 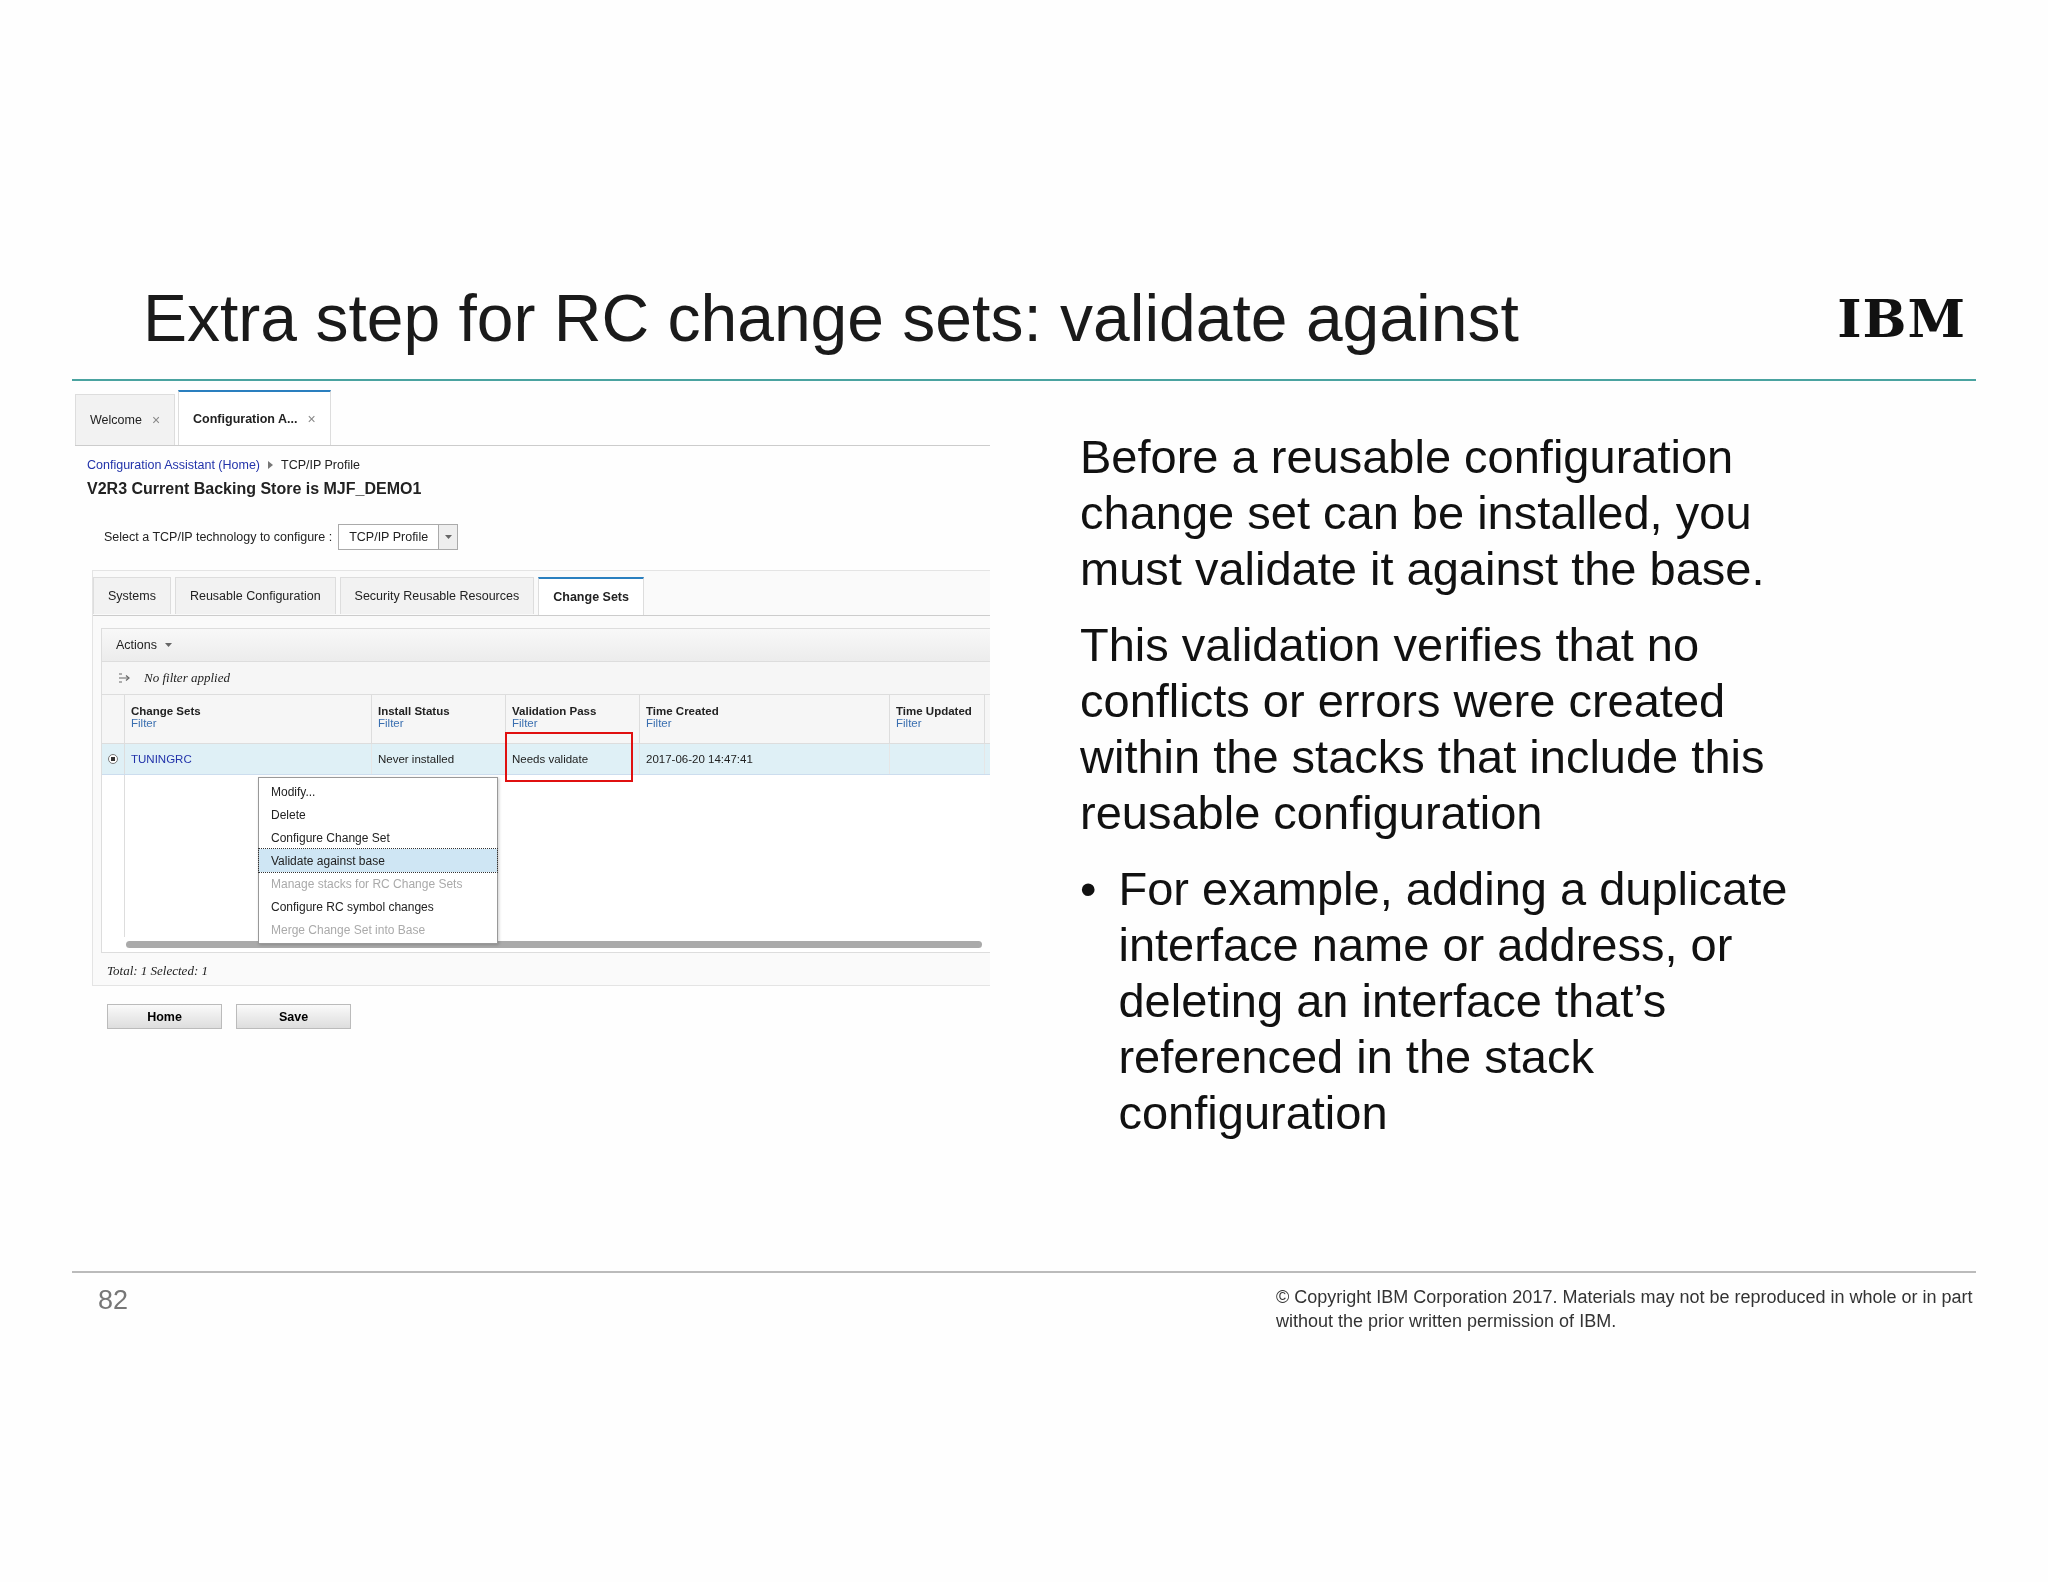 What do you see at coordinates (132, 595) in the screenshot?
I see `tab: Systems` at bounding box center [132, 595].